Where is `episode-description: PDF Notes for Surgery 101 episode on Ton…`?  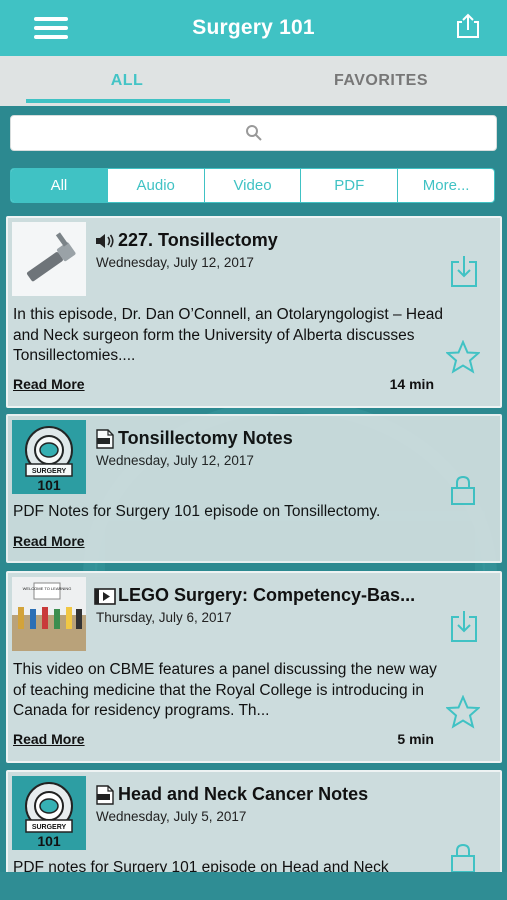
episode-description: PDF Notes for Surgery 101 episode on Ton… is located at coordinates (197, 511).